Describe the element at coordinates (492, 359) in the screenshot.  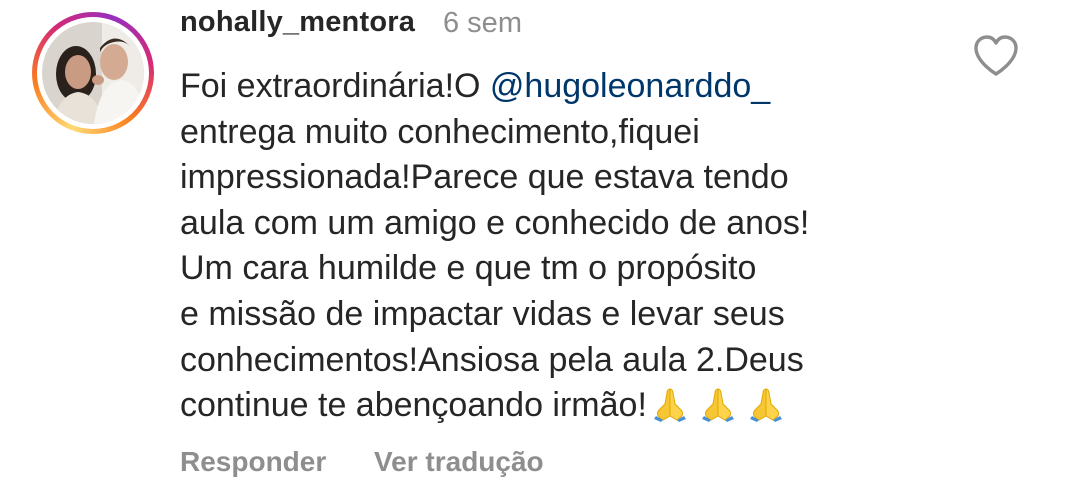
I see `comment-line: conhecimentos!Ansiosa pela aula 2.Deus` at that location.